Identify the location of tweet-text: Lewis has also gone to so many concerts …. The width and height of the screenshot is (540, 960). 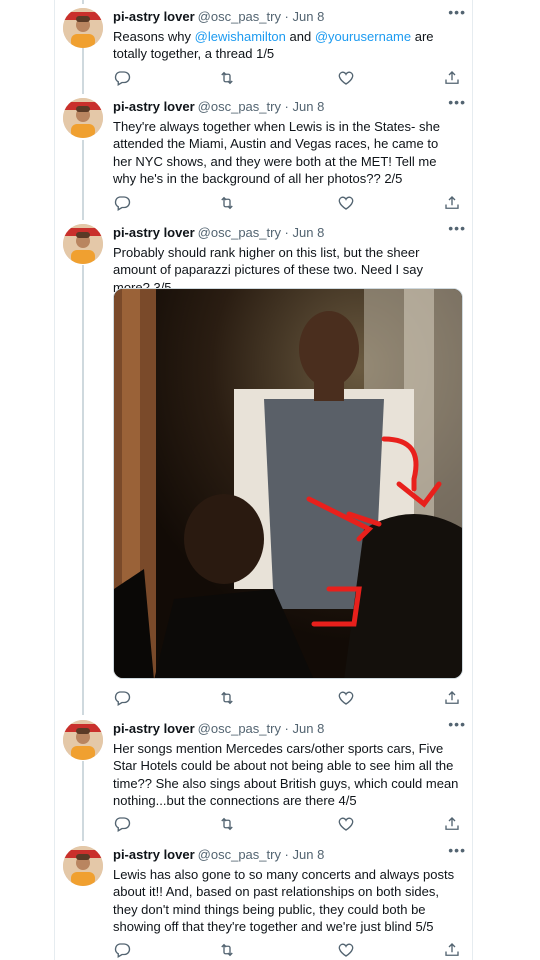
(284, 900).